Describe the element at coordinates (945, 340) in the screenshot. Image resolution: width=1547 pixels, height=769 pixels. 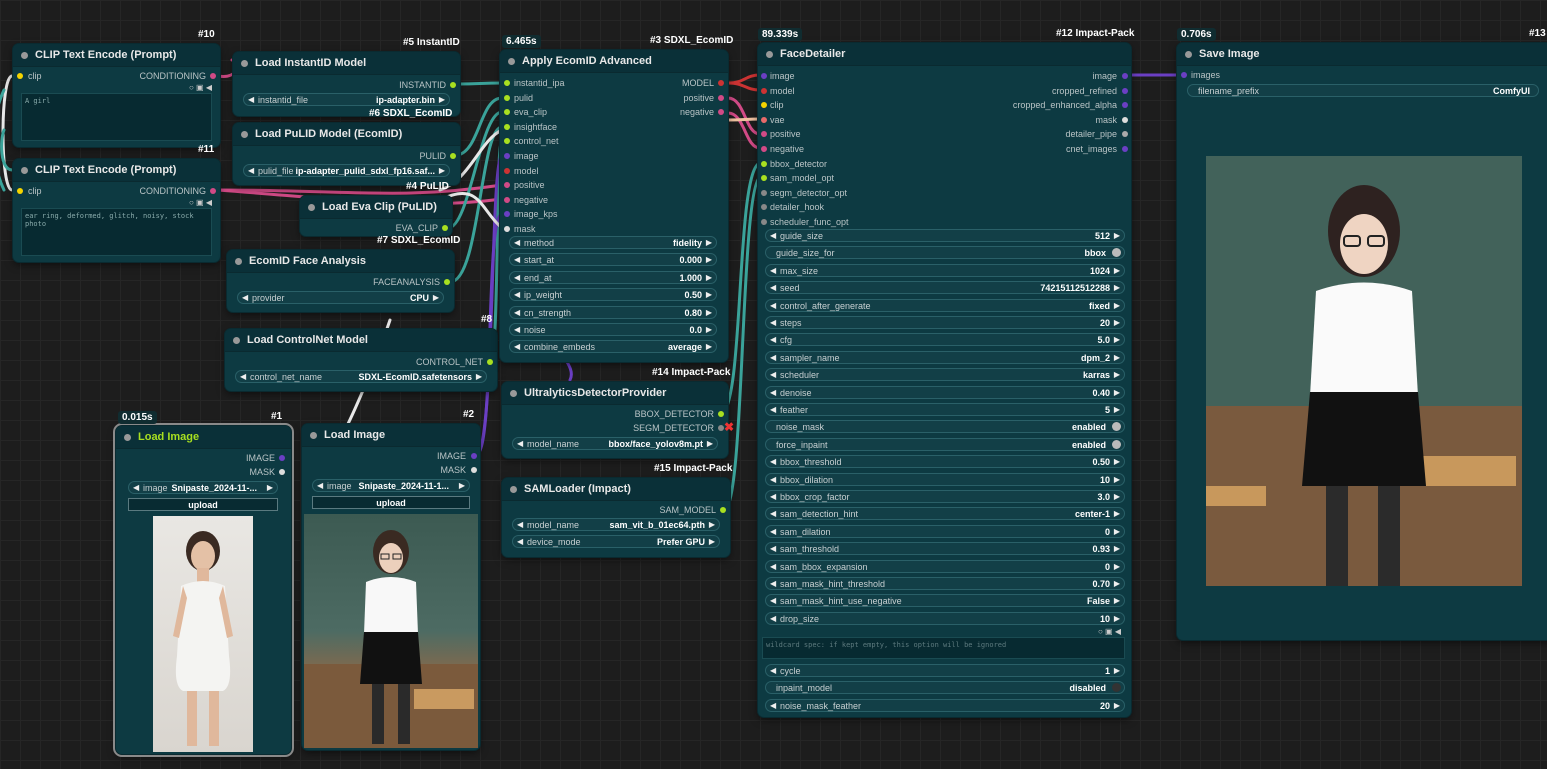
I see `cfg-widget: ◀ cfg 5.0 ▶` at that location.